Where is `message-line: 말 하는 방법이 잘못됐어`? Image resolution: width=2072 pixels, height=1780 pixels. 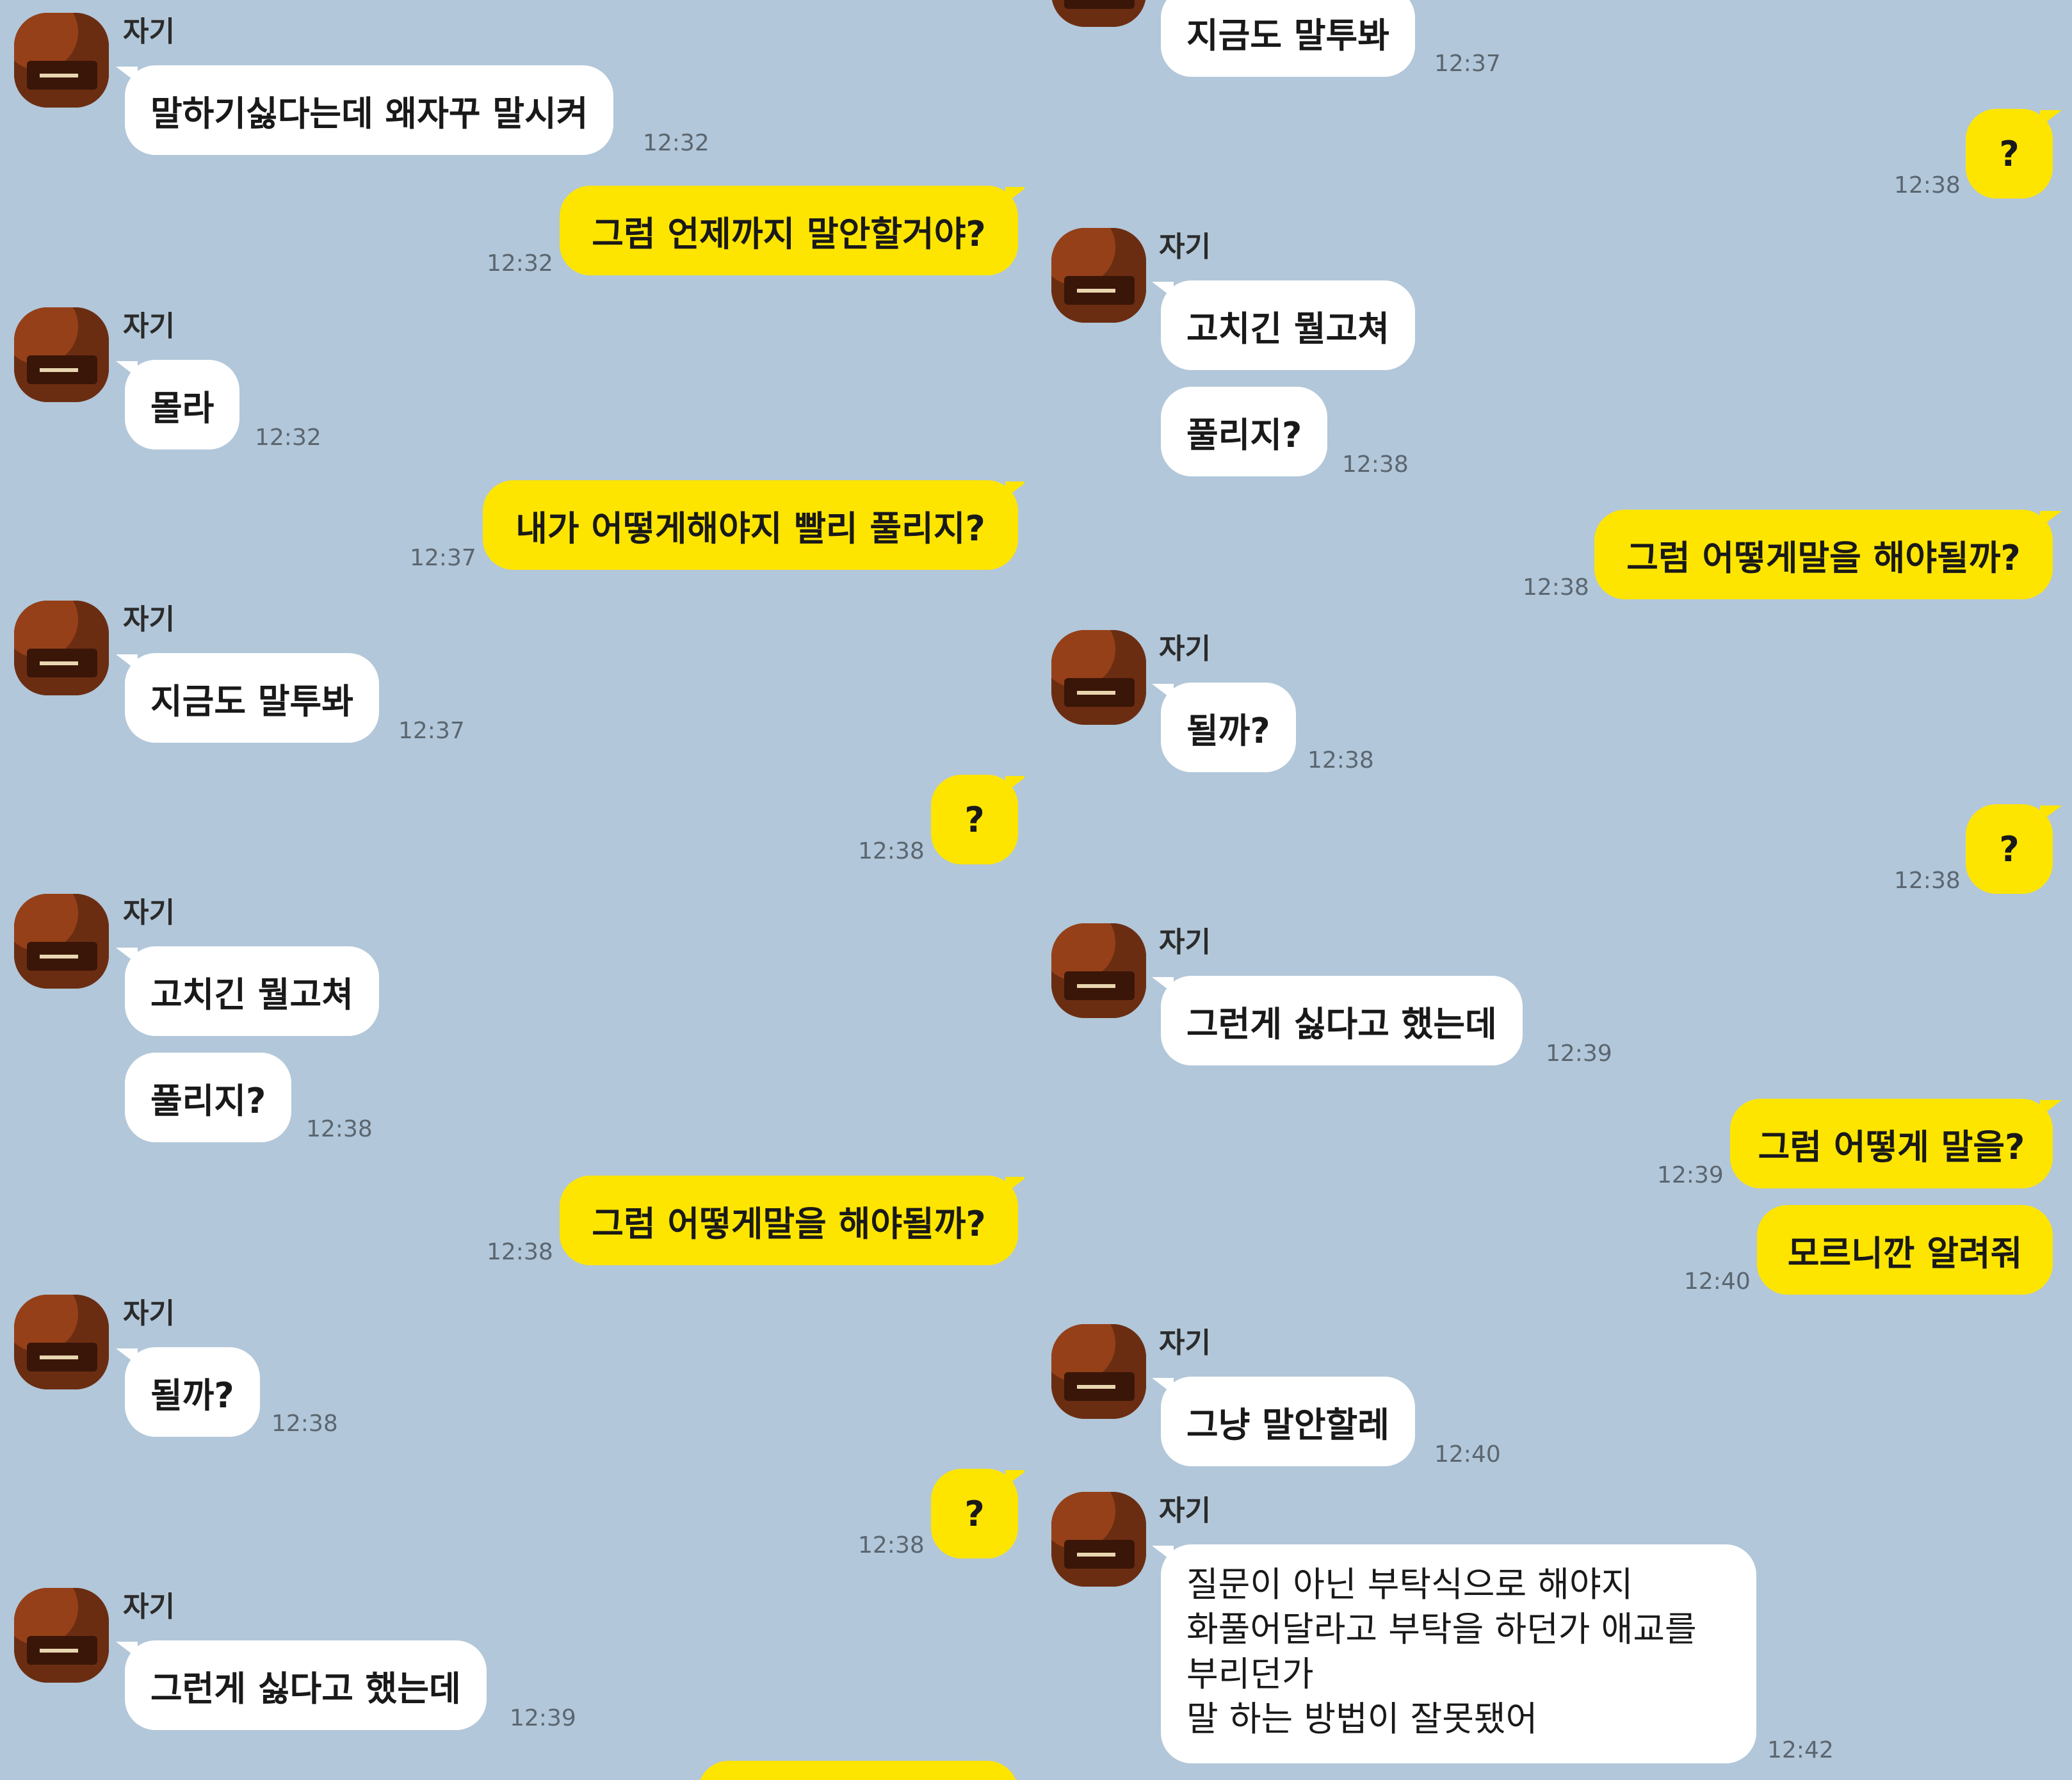 message-line: 말 하는 방법이 잘못됐어 is located at coordinates (1362, 1719).